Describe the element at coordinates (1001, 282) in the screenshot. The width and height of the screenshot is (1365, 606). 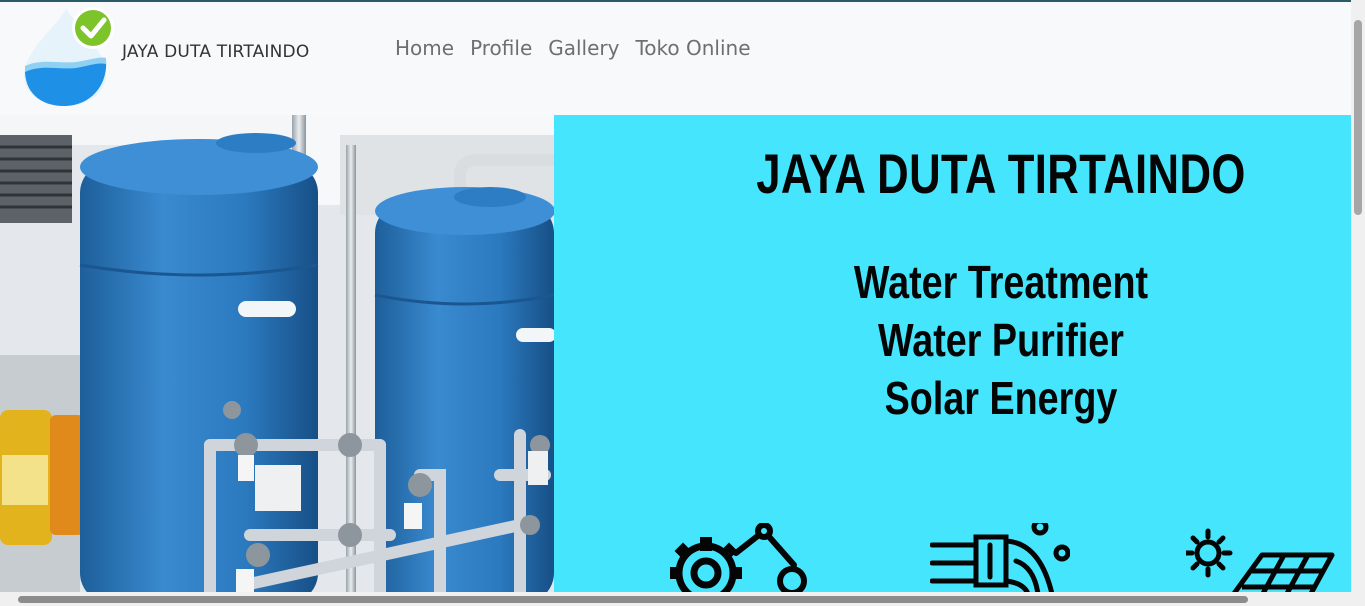
I see `service-water-treatment: Water Treatment` at that location.